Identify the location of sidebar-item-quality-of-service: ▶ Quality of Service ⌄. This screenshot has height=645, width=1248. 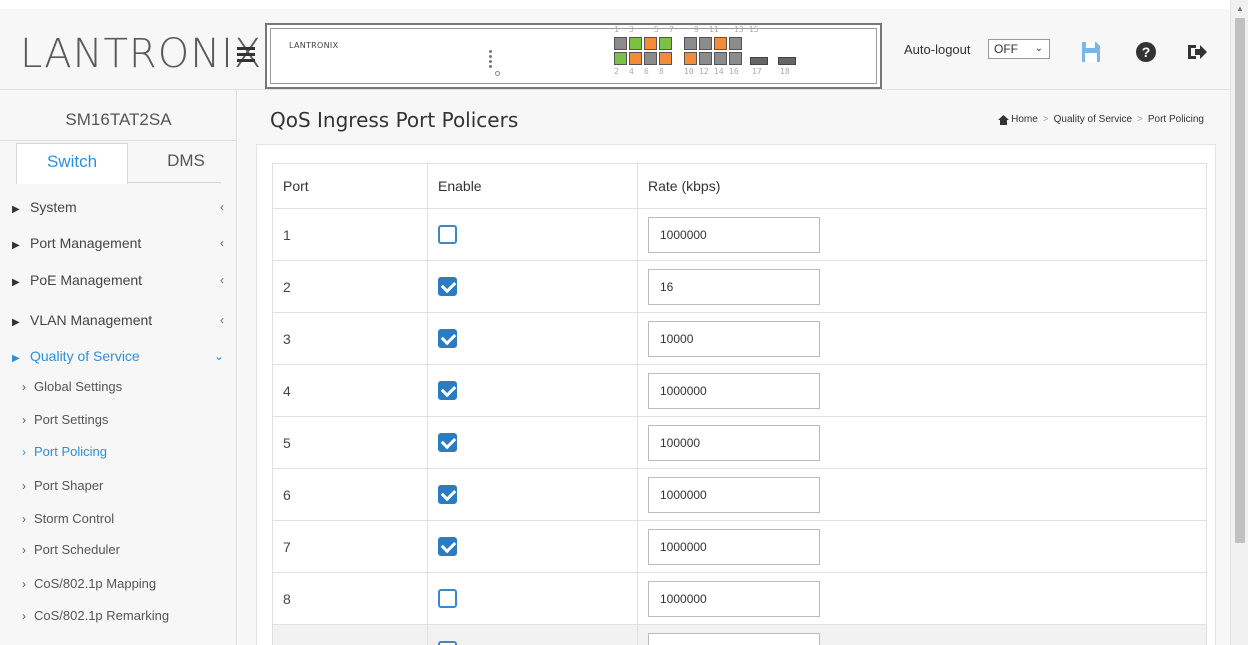
(118, 356).